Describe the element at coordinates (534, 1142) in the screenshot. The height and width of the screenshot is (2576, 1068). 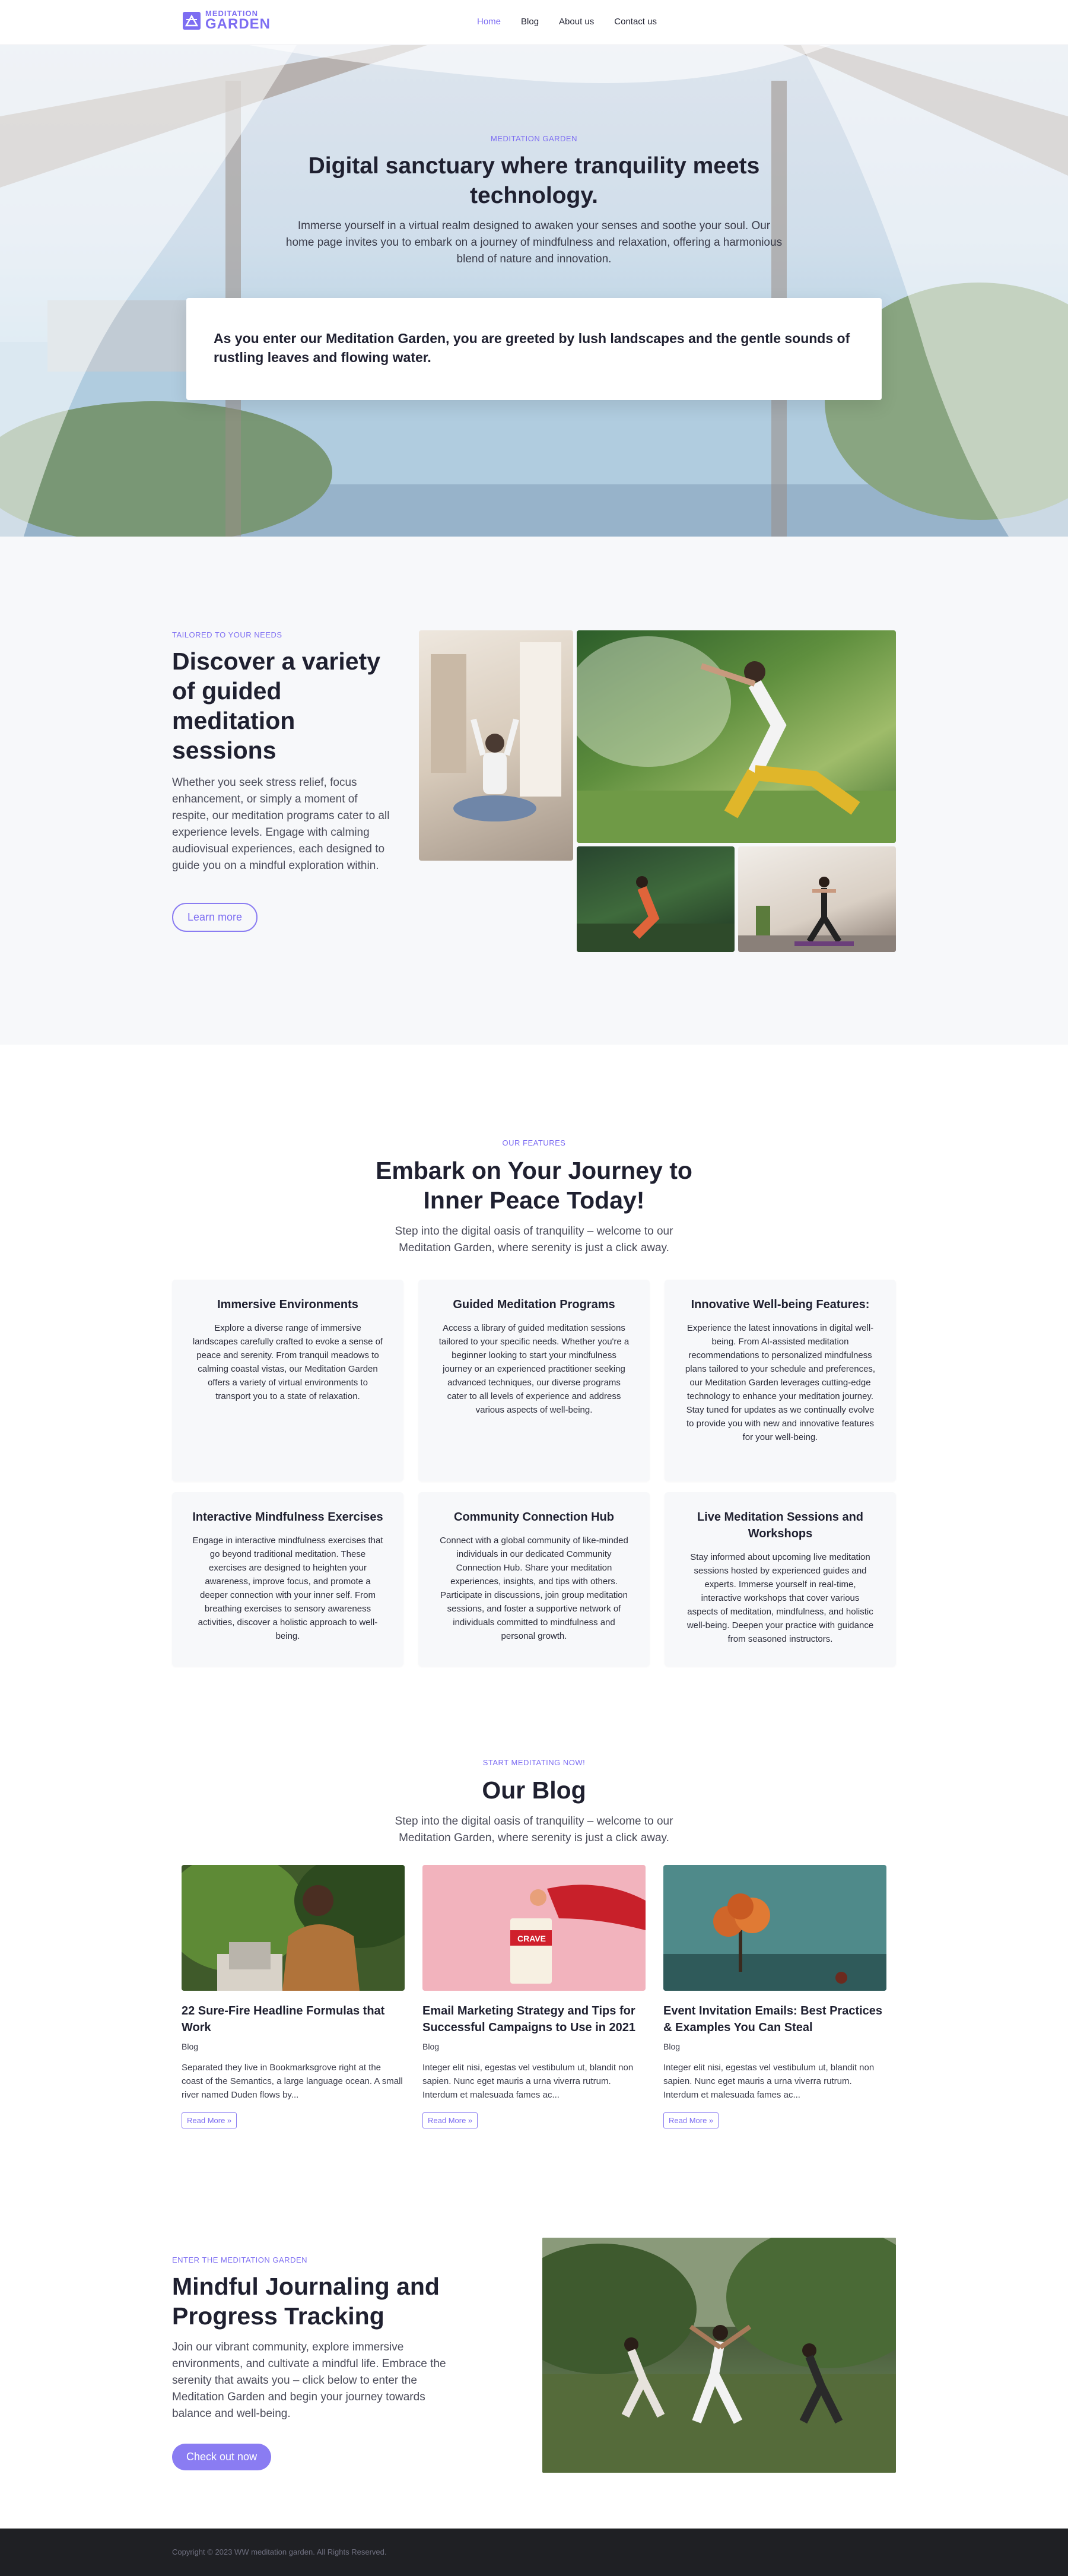
I see `features-eyebrow: OUR FEATURES` at that location.